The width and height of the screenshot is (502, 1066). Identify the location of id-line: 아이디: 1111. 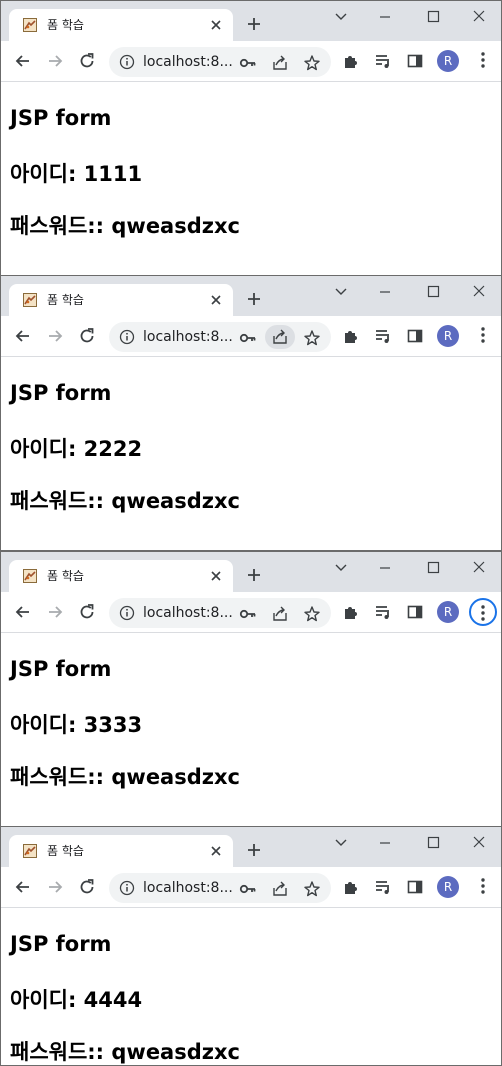
(76, 174).